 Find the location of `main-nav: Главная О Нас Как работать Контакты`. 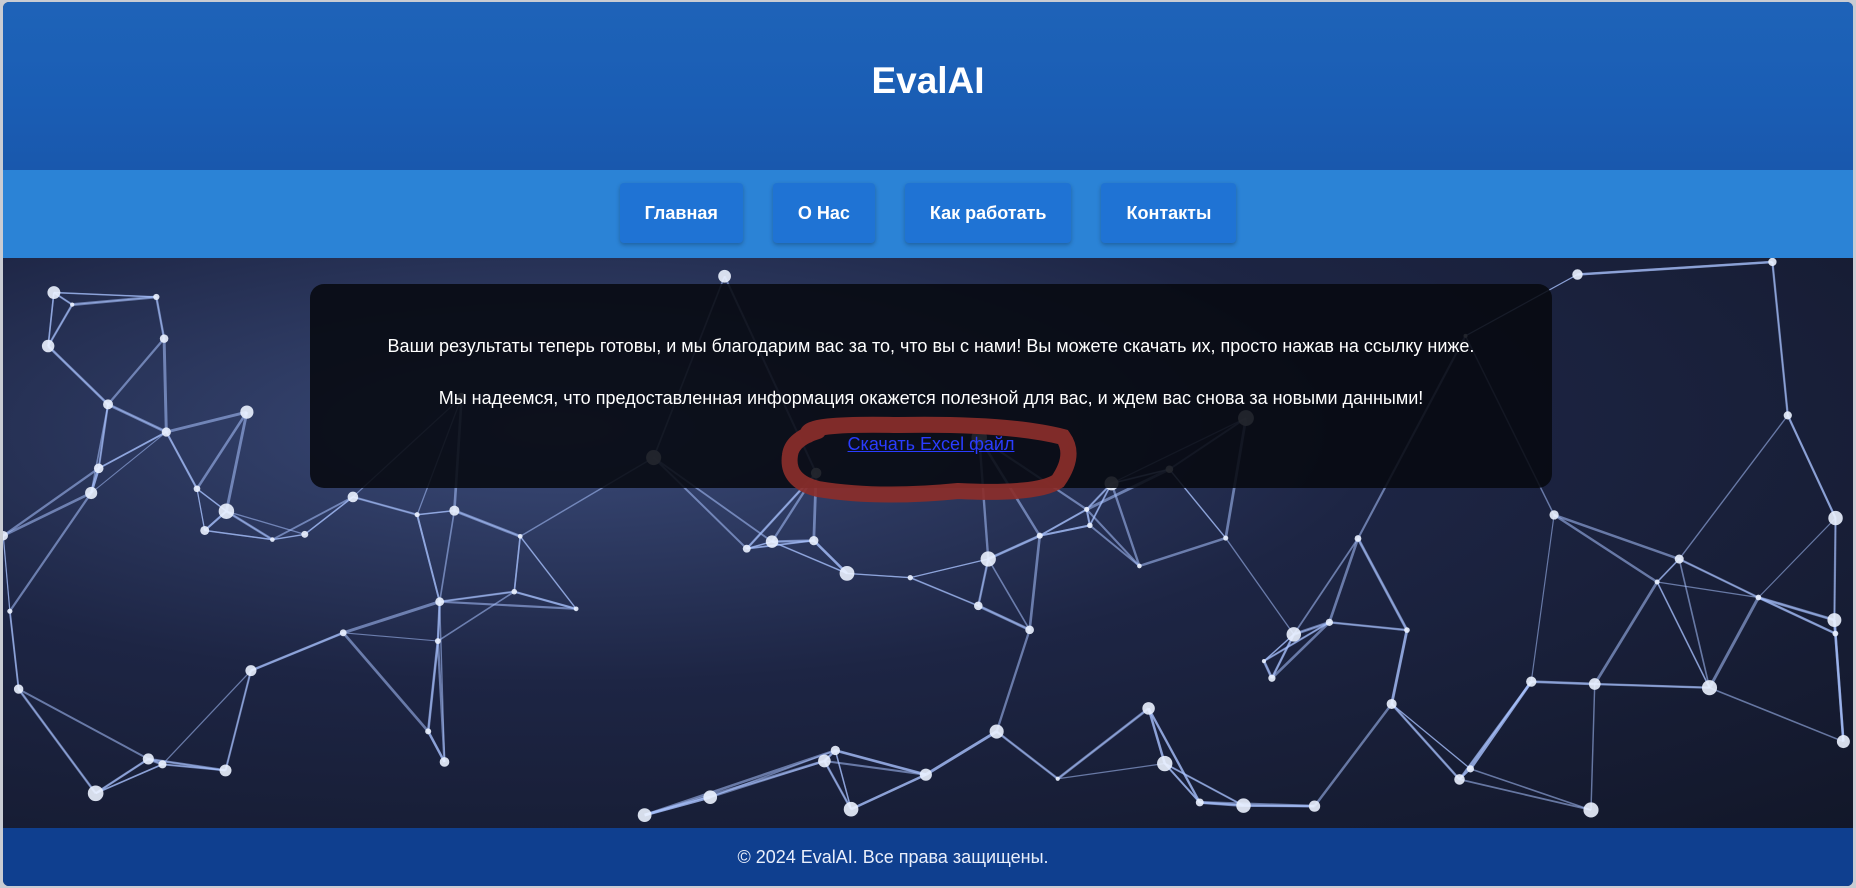

main-nav: Главная О Нас Как работать Контакты is located at coordinates (928, 214).